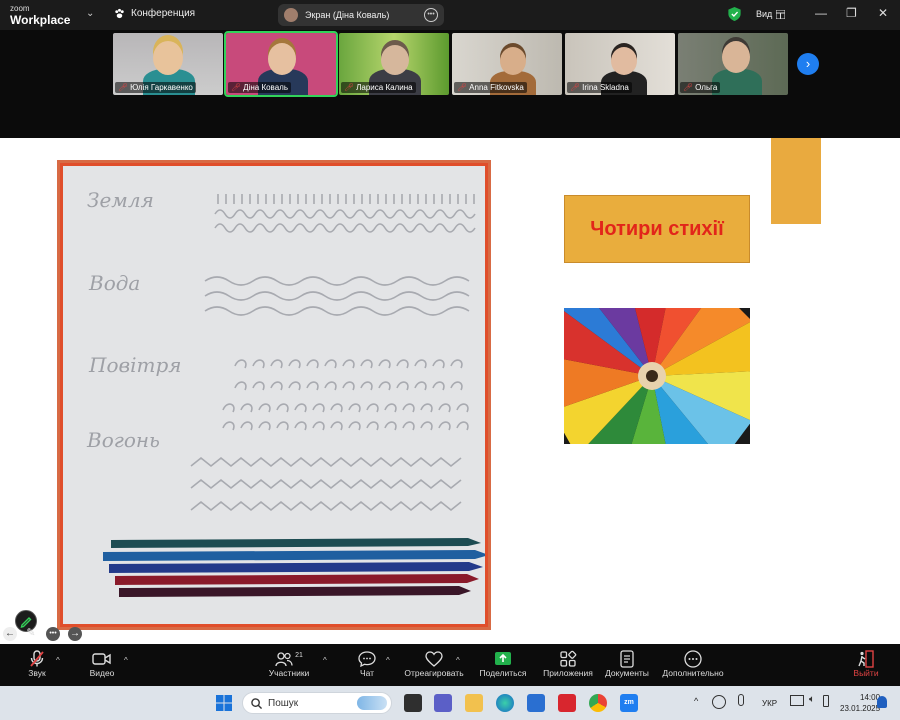 Image resolution: width=900 pixels, height=720 pixels. What do you see at coordinates (769, 703) in the screenshot?
I see `language-indicator: УКР` at bounding box center [769, 703].